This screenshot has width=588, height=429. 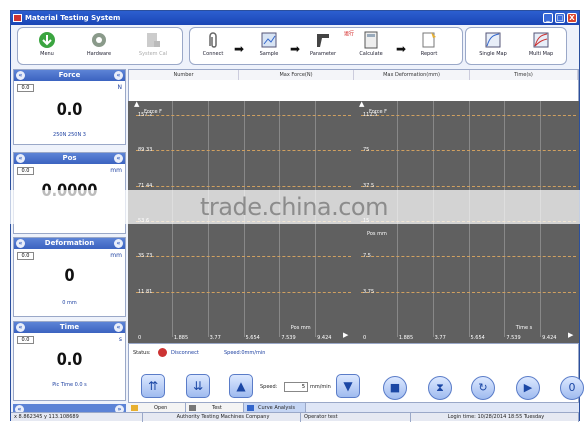 I want to click on toolbar-group-map: Single Map Multi Map, so click(x=516, y=46).